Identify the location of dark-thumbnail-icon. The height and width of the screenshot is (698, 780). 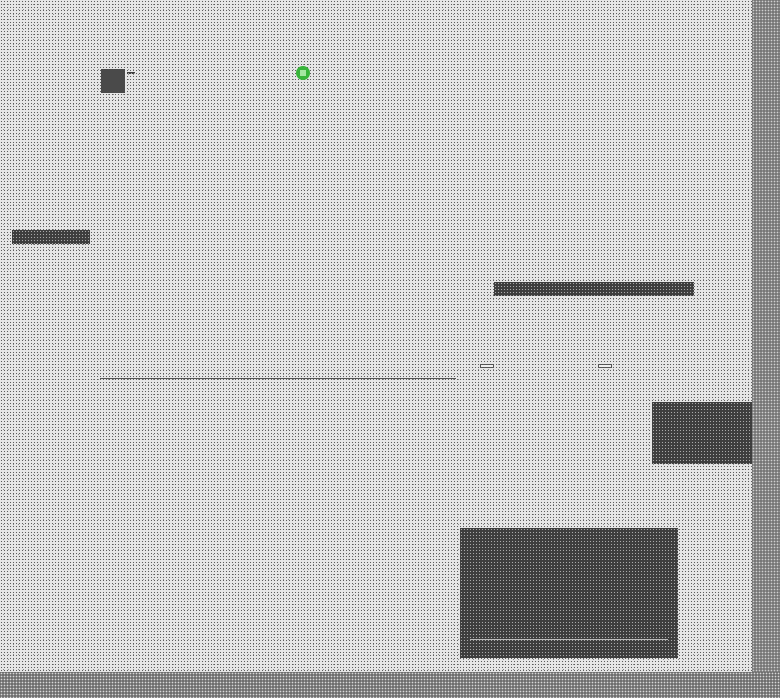
(569, 593).